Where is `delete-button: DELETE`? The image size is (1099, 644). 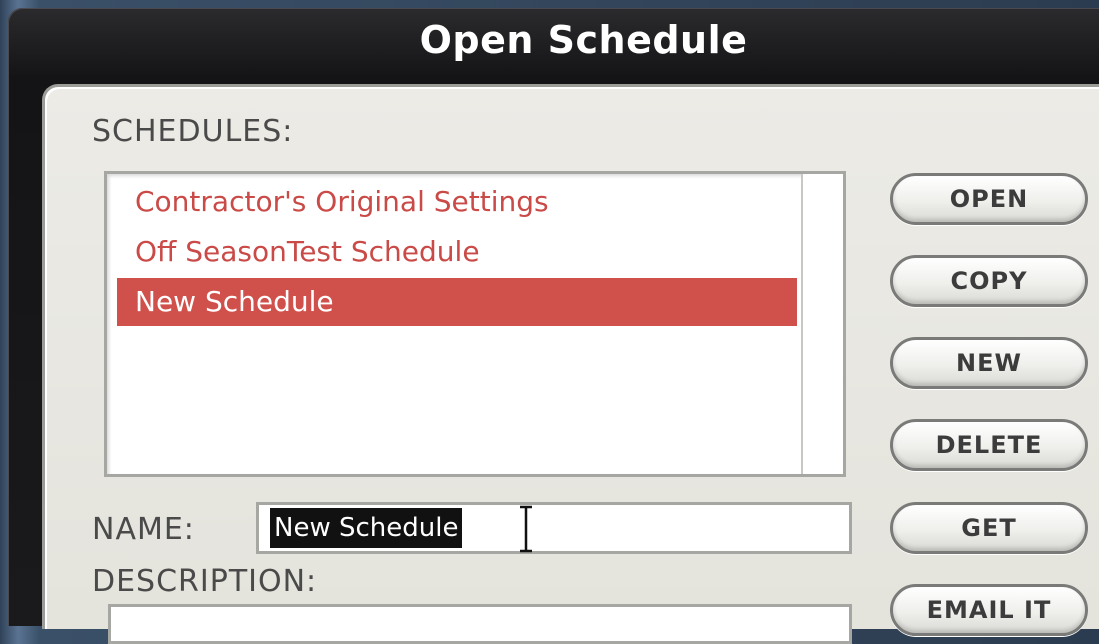 delete-button: DELETE is located at coordinates (989, 445).